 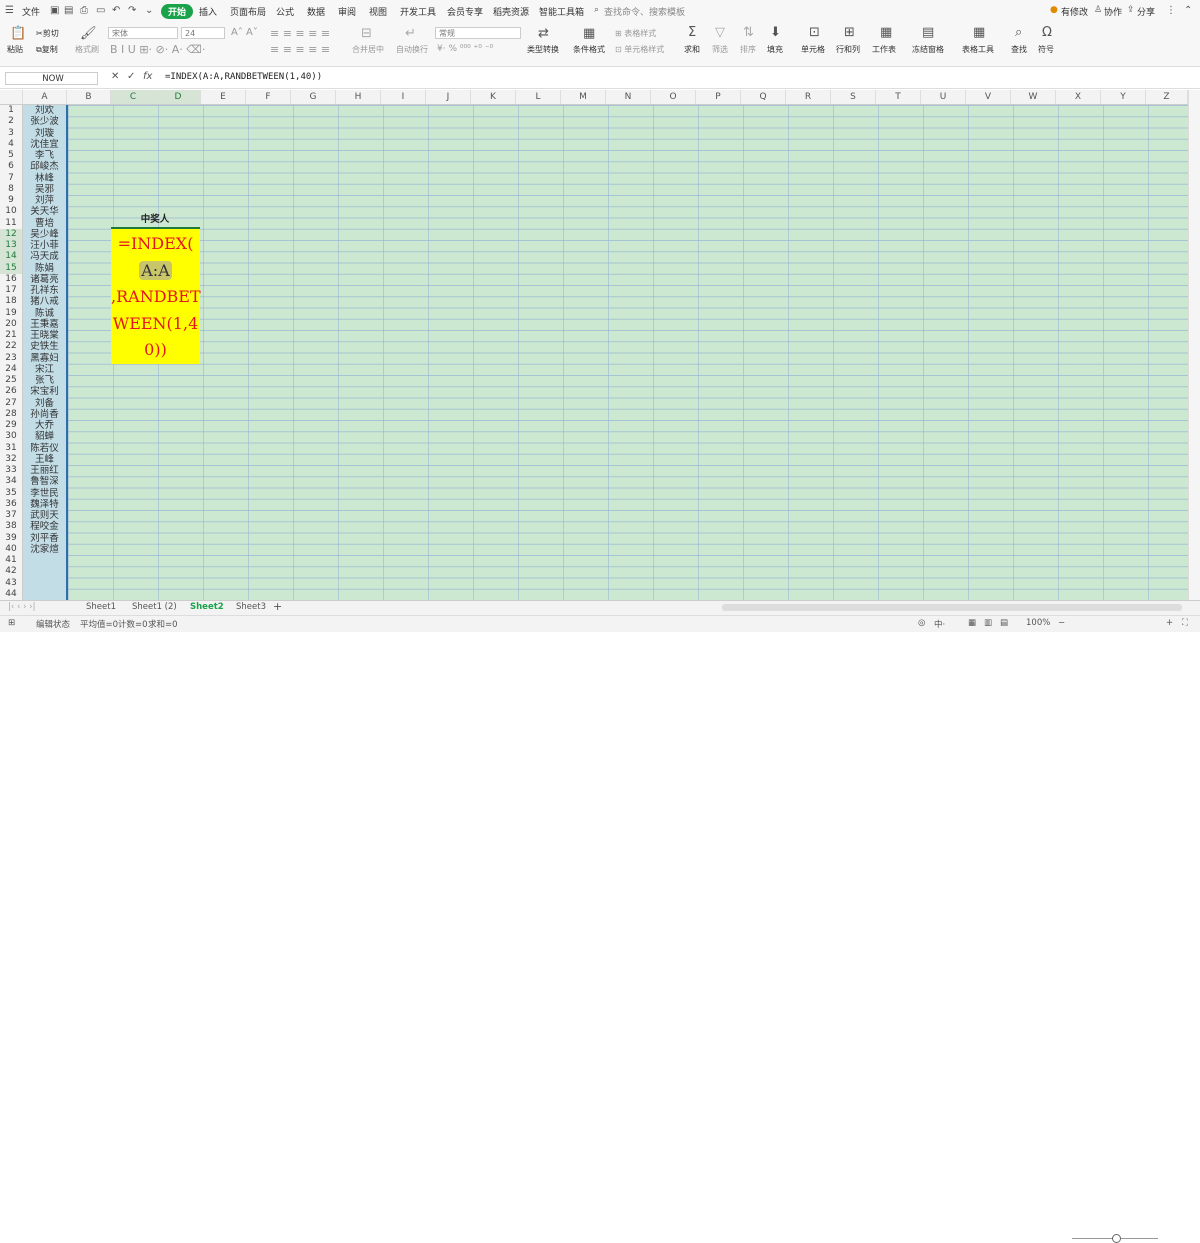 What do you see at coordinates (1171, 10) in the screenshot?
I see `more-options-icon: ⋮` at bounding box center [1171, 10].